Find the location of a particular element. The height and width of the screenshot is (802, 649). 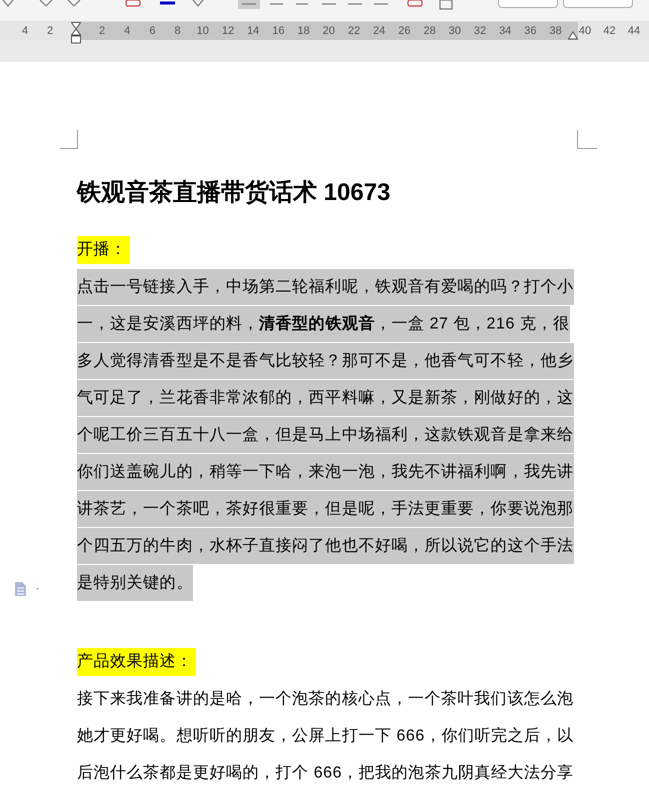

ruler-number: 30 is located at coordinates (454, 31).